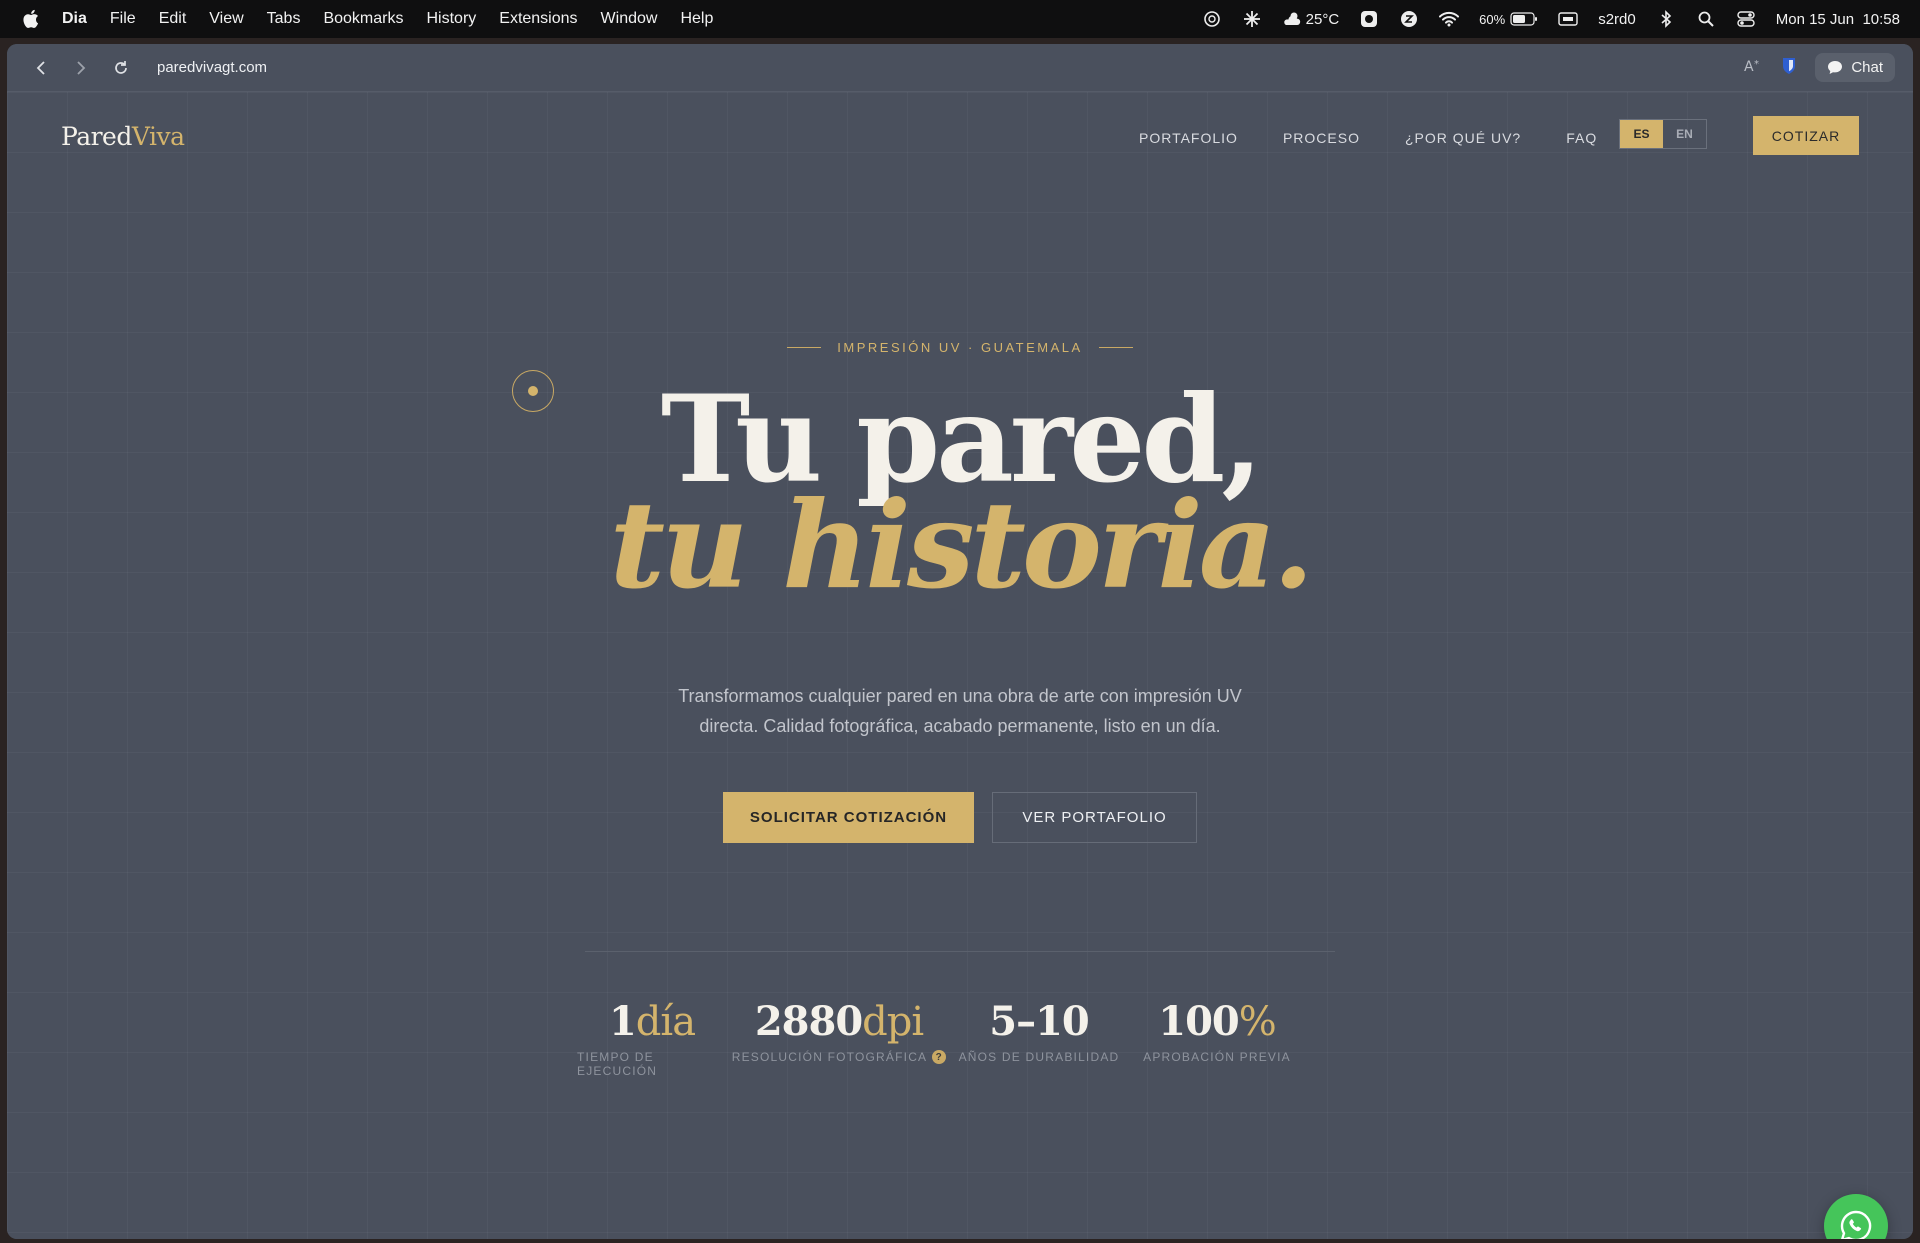 This screenshot has height=1243, width=1920. Describe the element at coordinates (1617, 19) in the screenshot. I see `user-name: s2rd0` at that location.